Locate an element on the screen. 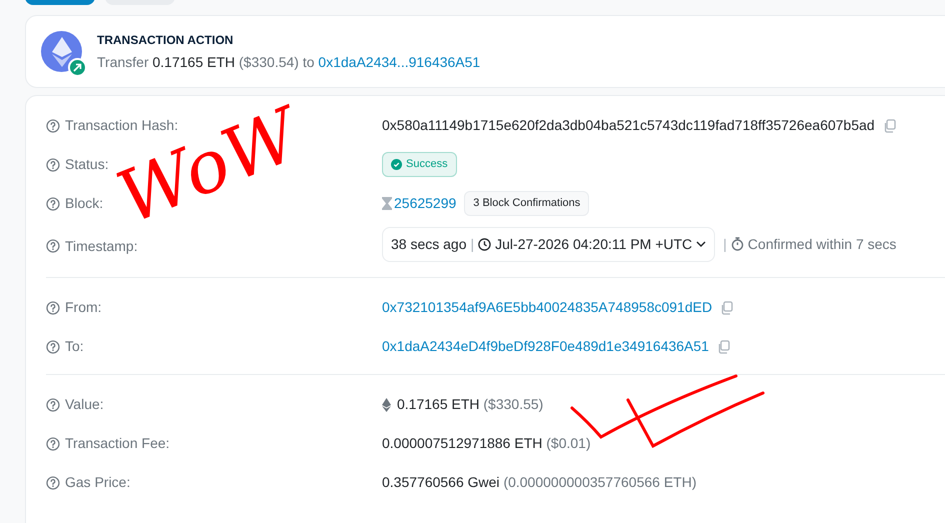 The image size is (945, 523). field-label: To: is located at coordinates (74, 346).